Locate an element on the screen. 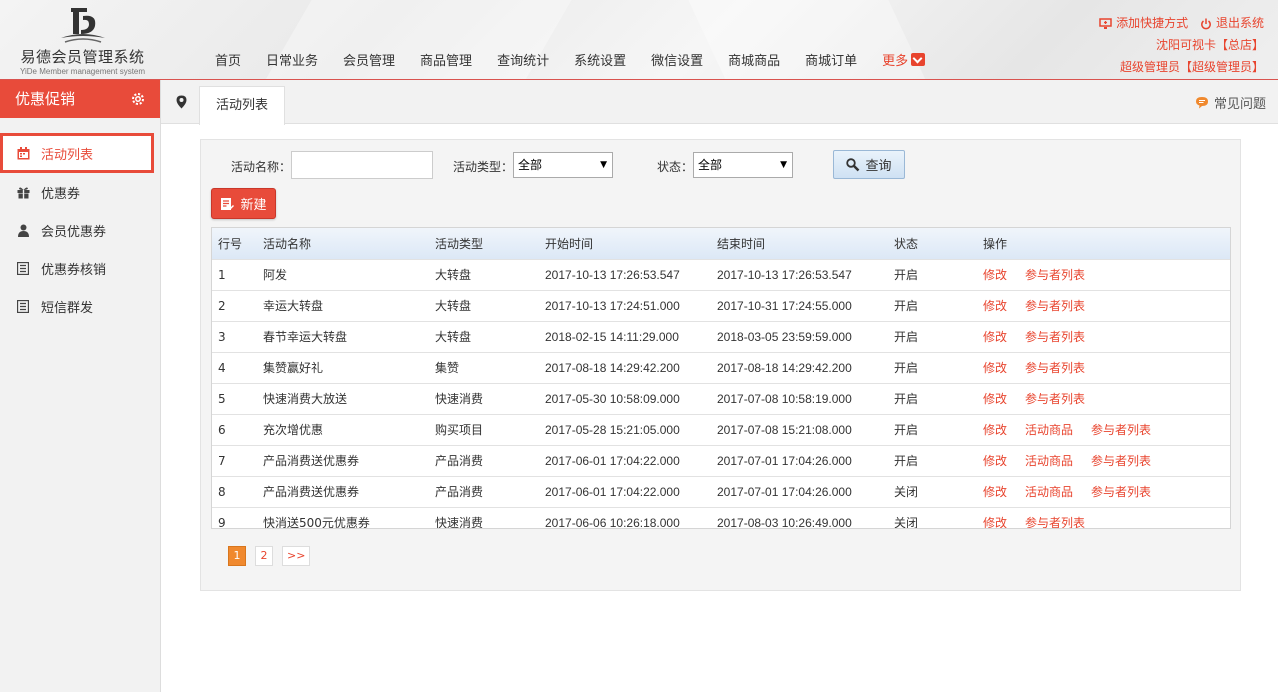  logout-link: 退出系统 is located at coordinates (1232, 23).